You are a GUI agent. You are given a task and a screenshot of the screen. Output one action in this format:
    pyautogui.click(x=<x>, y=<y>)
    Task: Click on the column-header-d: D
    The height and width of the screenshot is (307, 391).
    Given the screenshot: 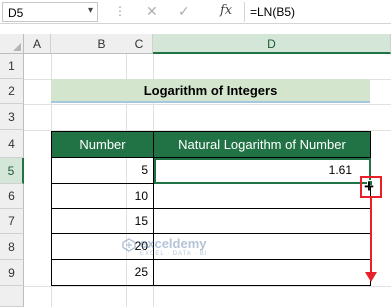 What is the action you would take?
    pyautogui.click(x=272, y=44)
    